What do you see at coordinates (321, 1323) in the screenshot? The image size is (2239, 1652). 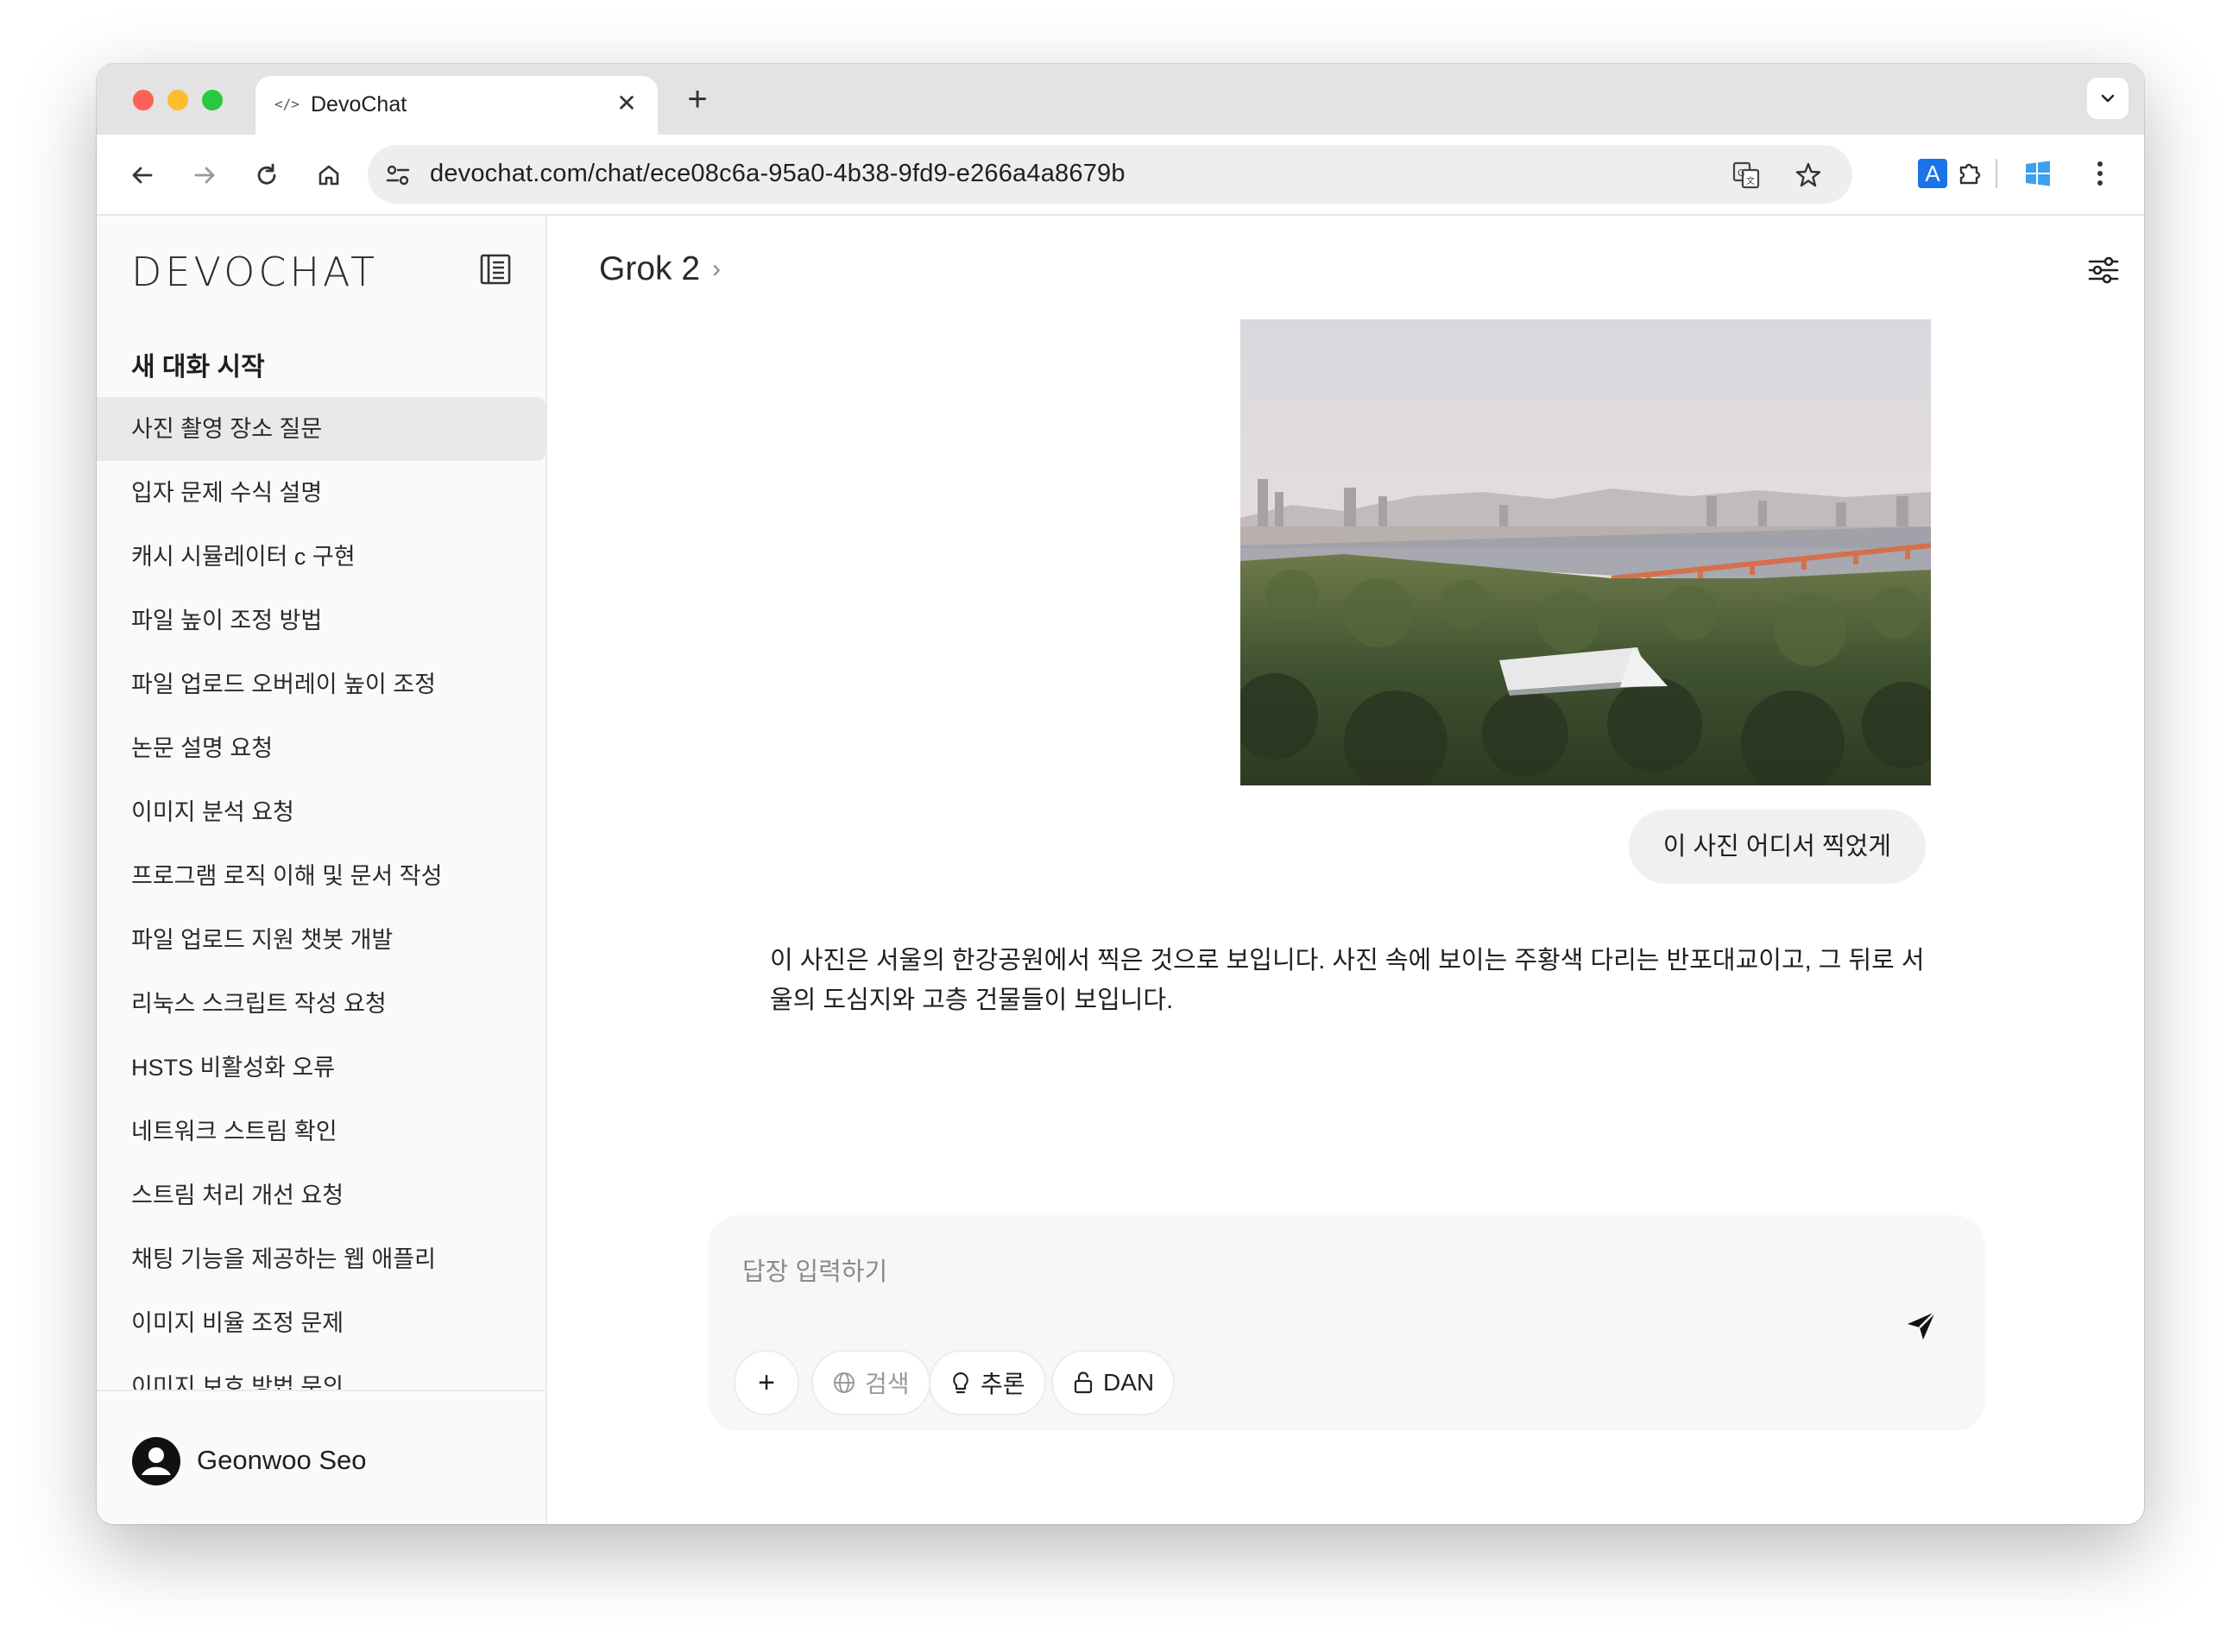 I see `chat-item: 이미지 비율 조정 문제` at bounding box center [321, 1323].